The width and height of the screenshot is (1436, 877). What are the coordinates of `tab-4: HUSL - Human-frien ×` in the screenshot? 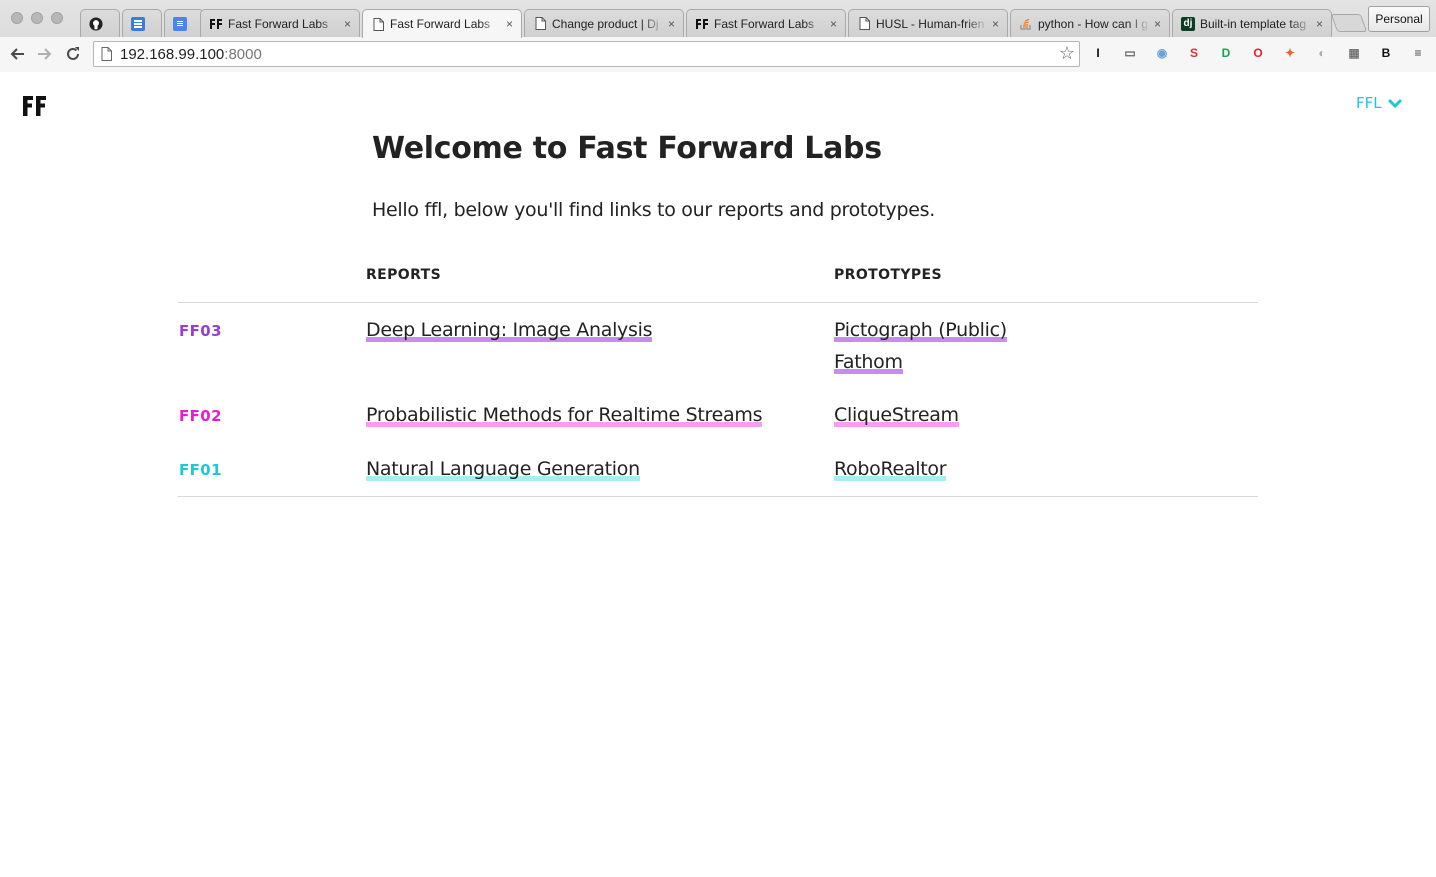 It's located at (928, 23).